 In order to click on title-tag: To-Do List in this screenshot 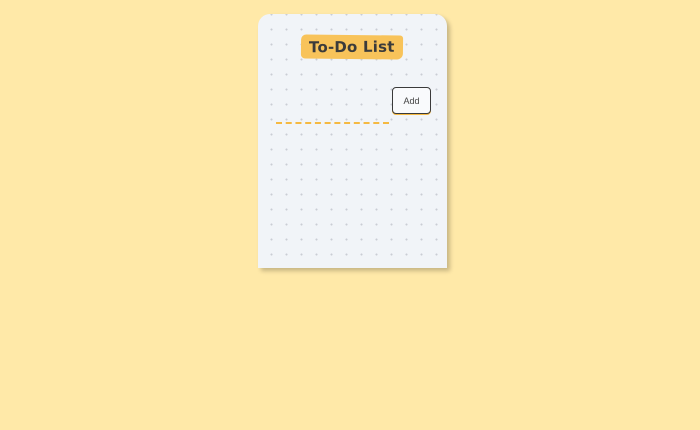, I will do `click(352, 47)`.